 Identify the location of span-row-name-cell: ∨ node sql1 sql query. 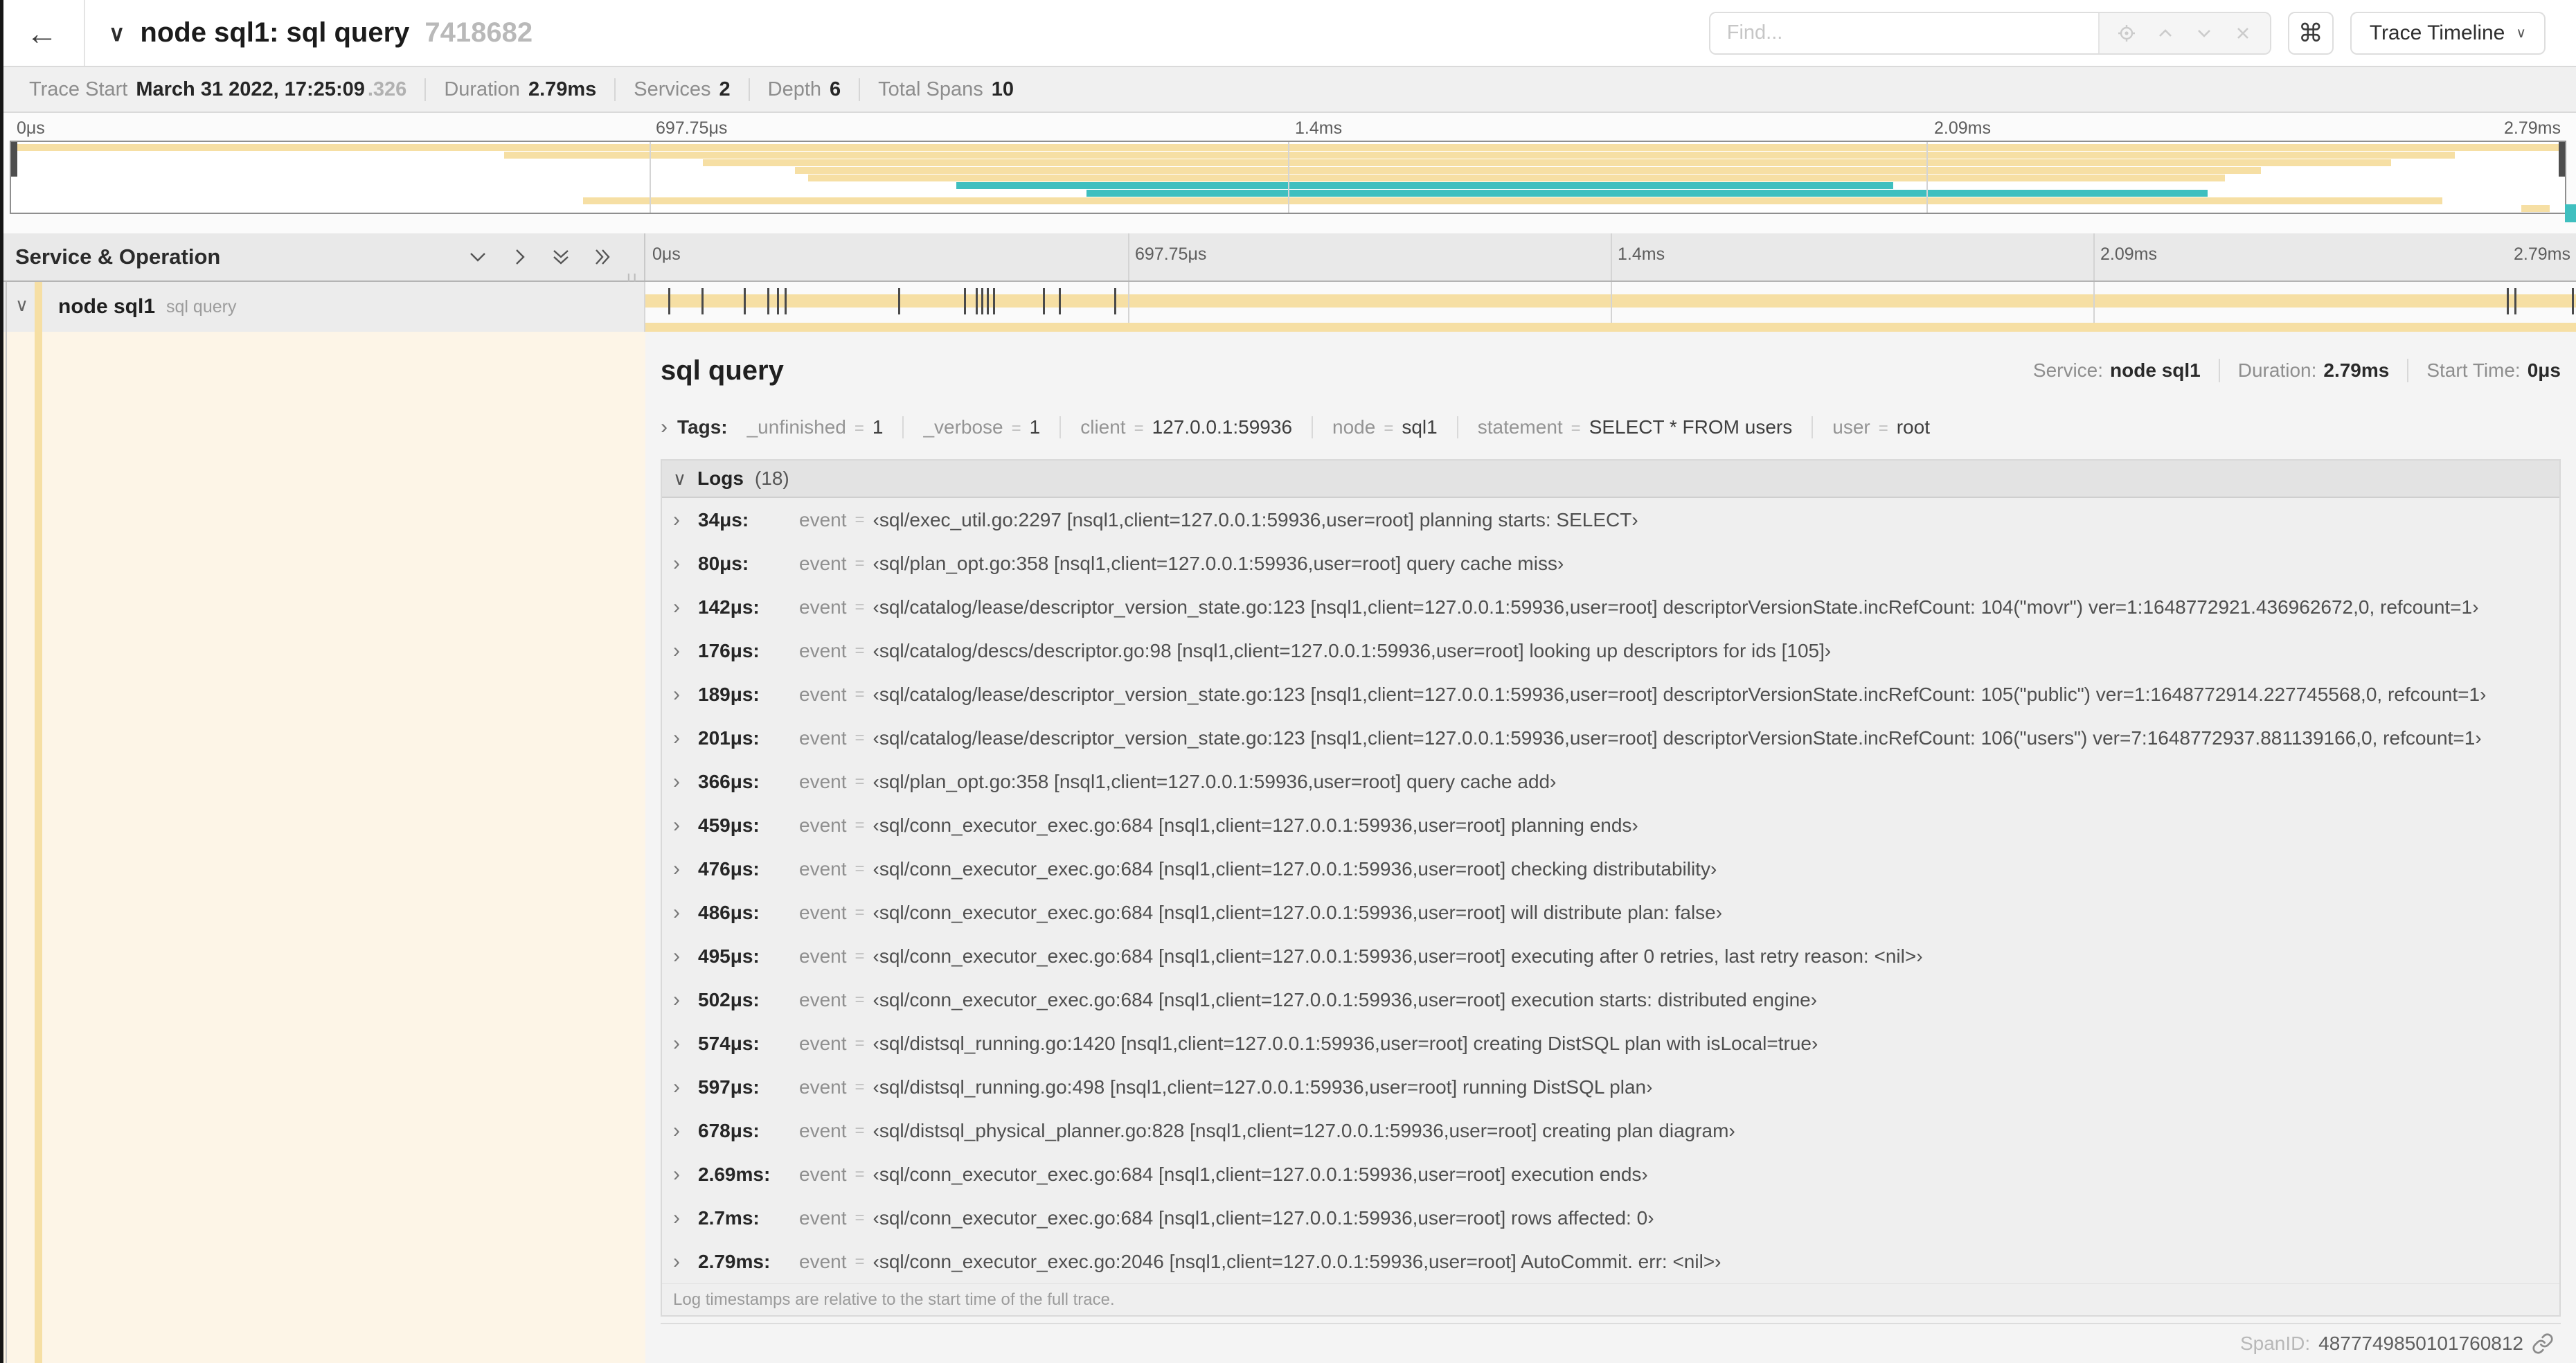
(322, 307).